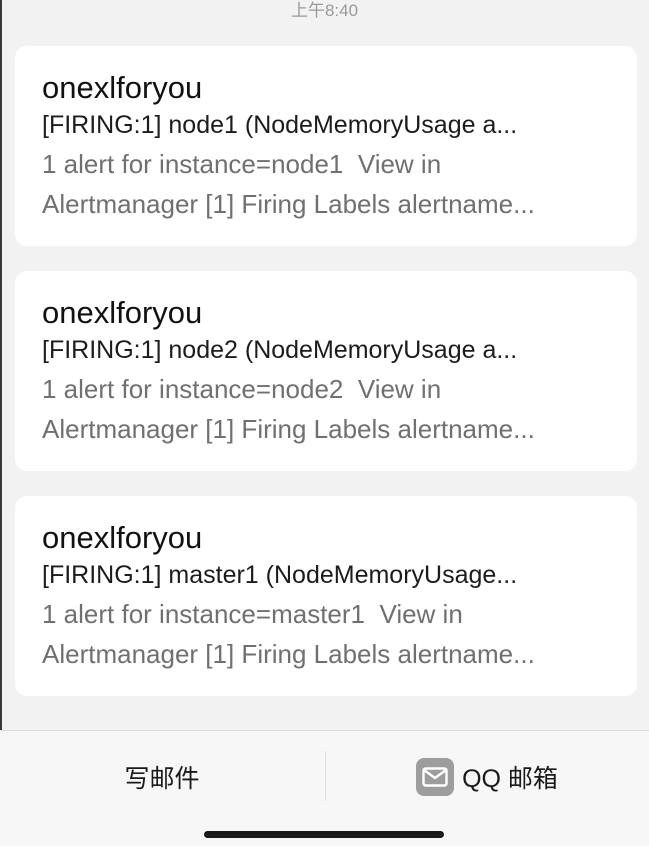  I want to click on compose-label: 写邮件, so click(162, 779).